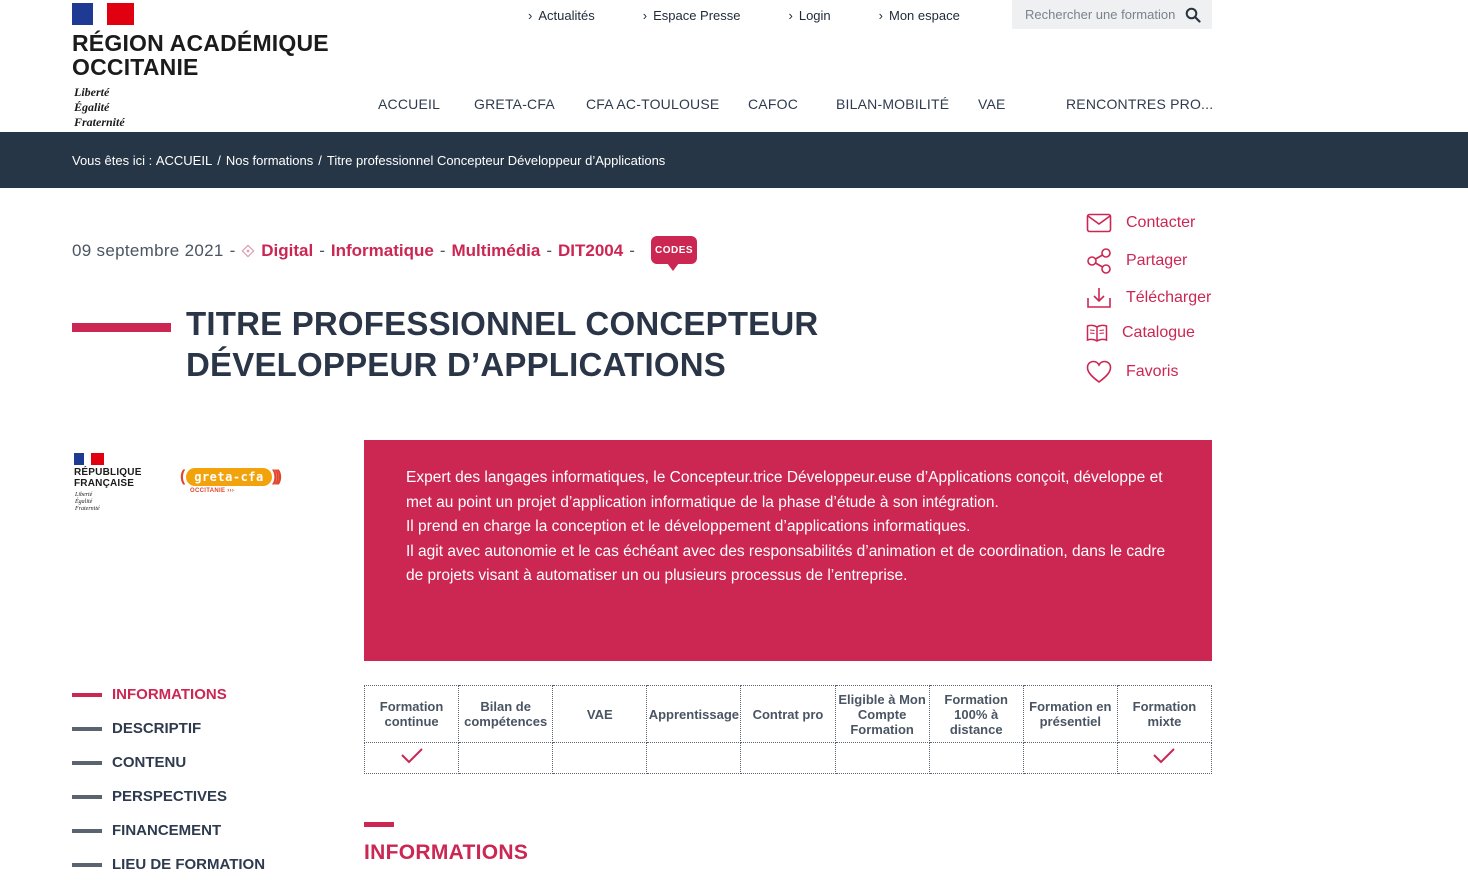  Describe the element at coordinates (379, 824) in the screenshot. I see `section-accent-bar` at that location.